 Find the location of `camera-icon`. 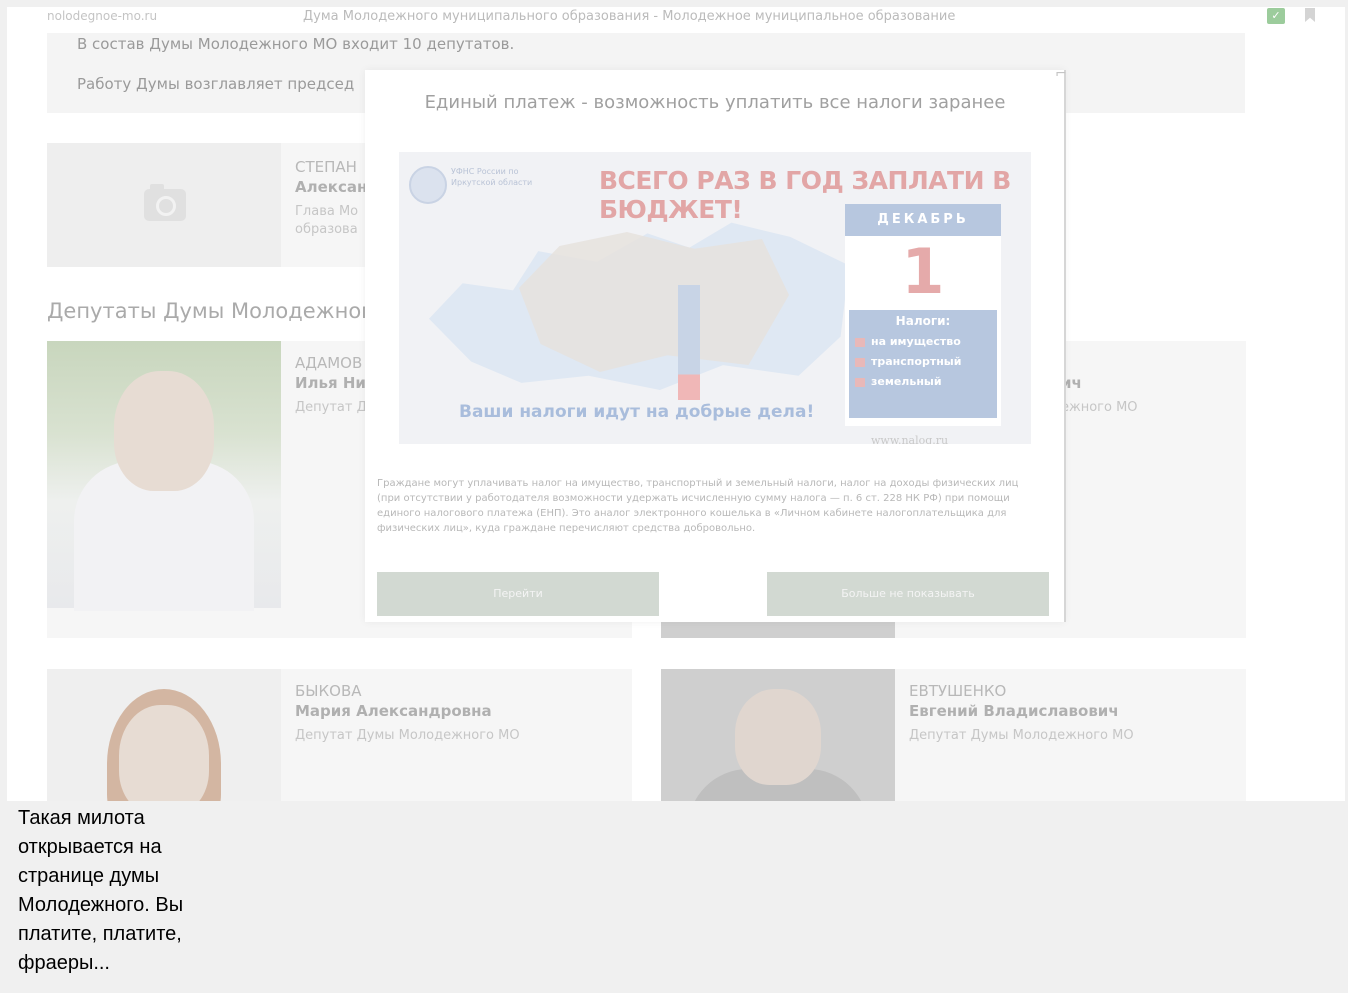

camera-icon is located at coordinates (165, 202).